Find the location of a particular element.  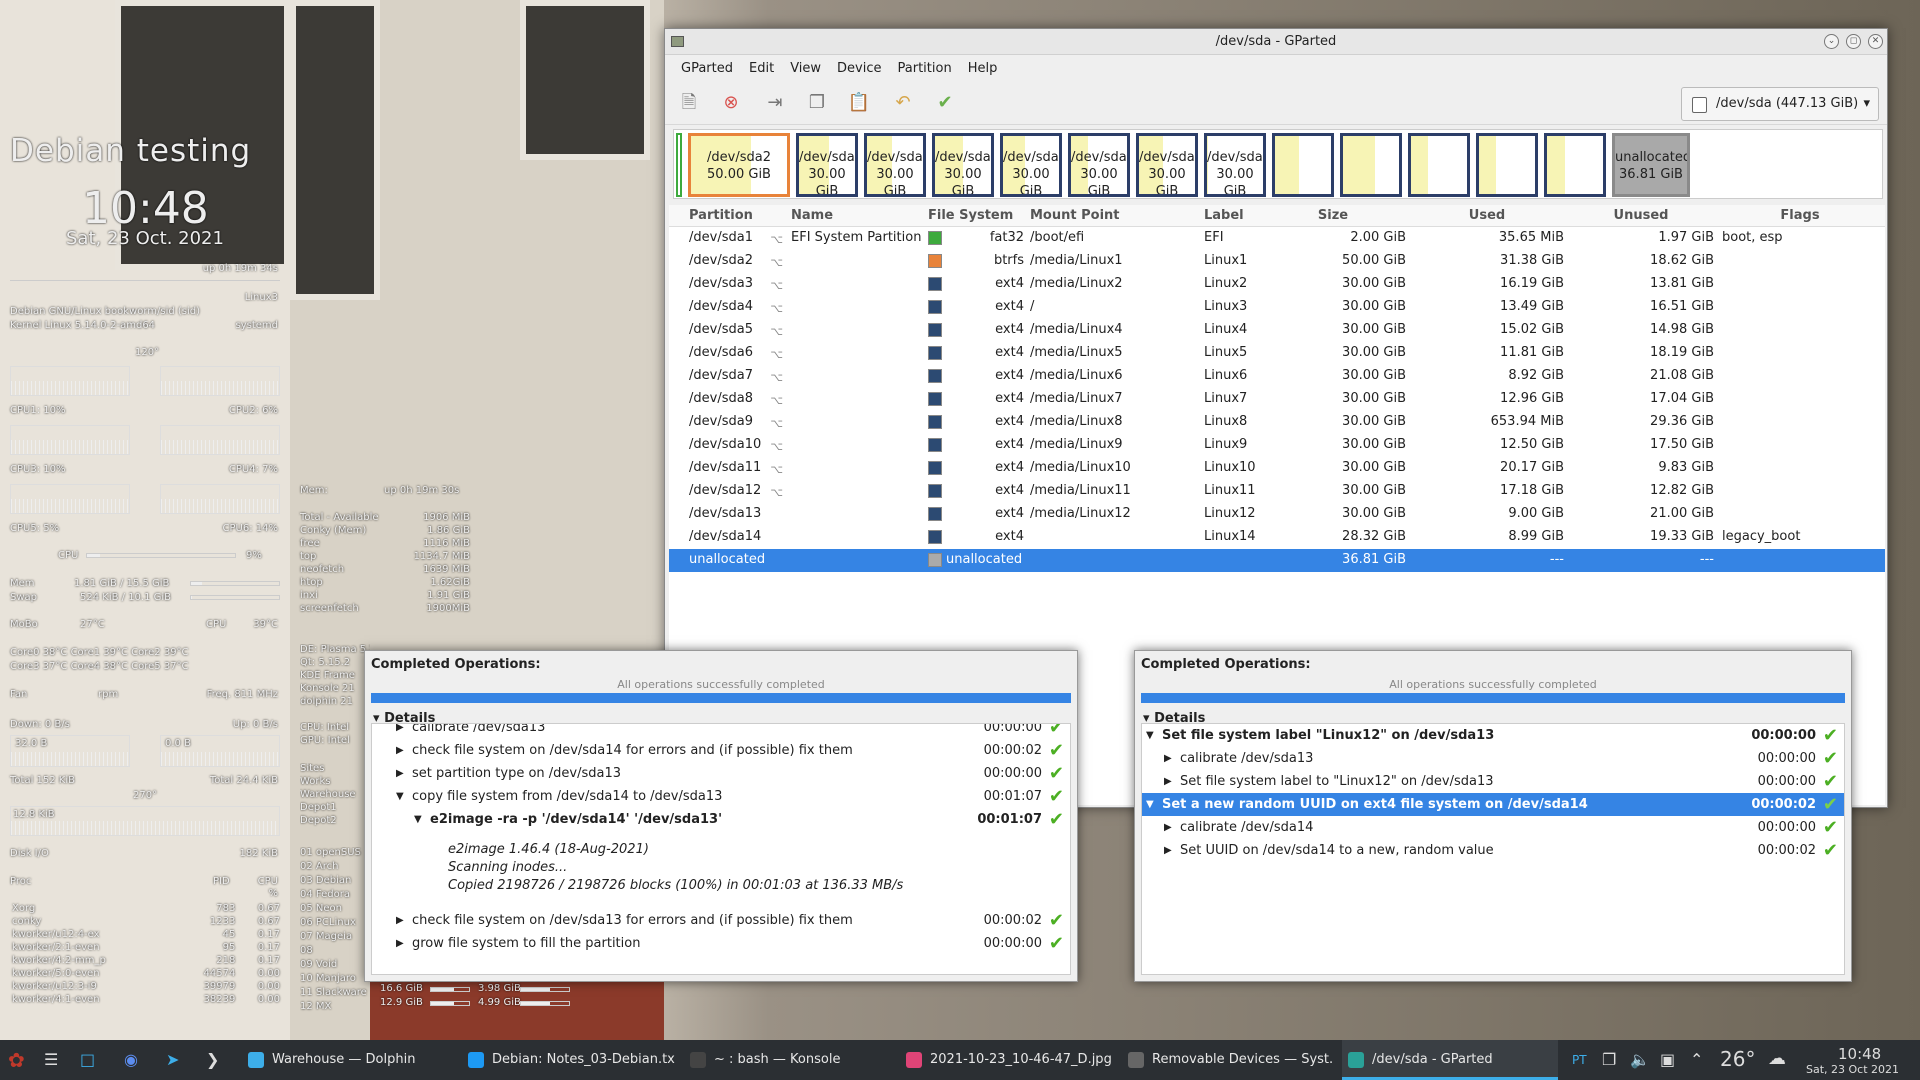

menu-help: Help is located at coordinates (983, 68).